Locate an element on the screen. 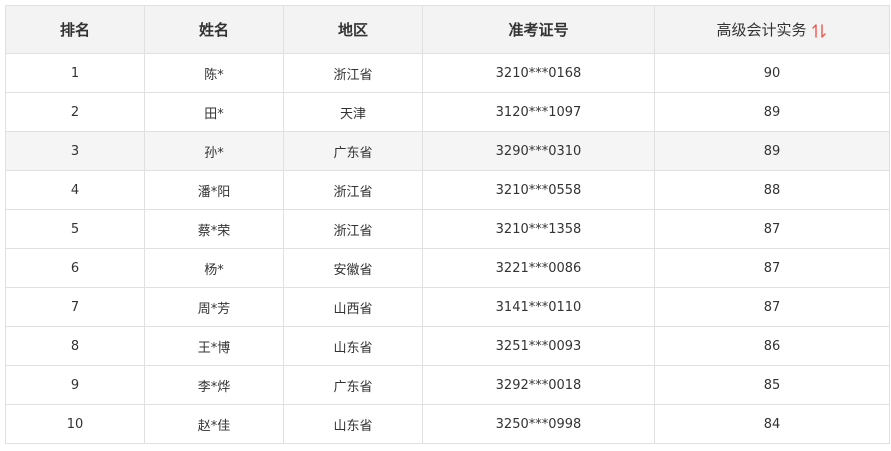 The height and width of the screenshot is (451, 891). table-row: 4 潘*阳 浙江省 3210***0558 88 is located at coordinates (447, 190).